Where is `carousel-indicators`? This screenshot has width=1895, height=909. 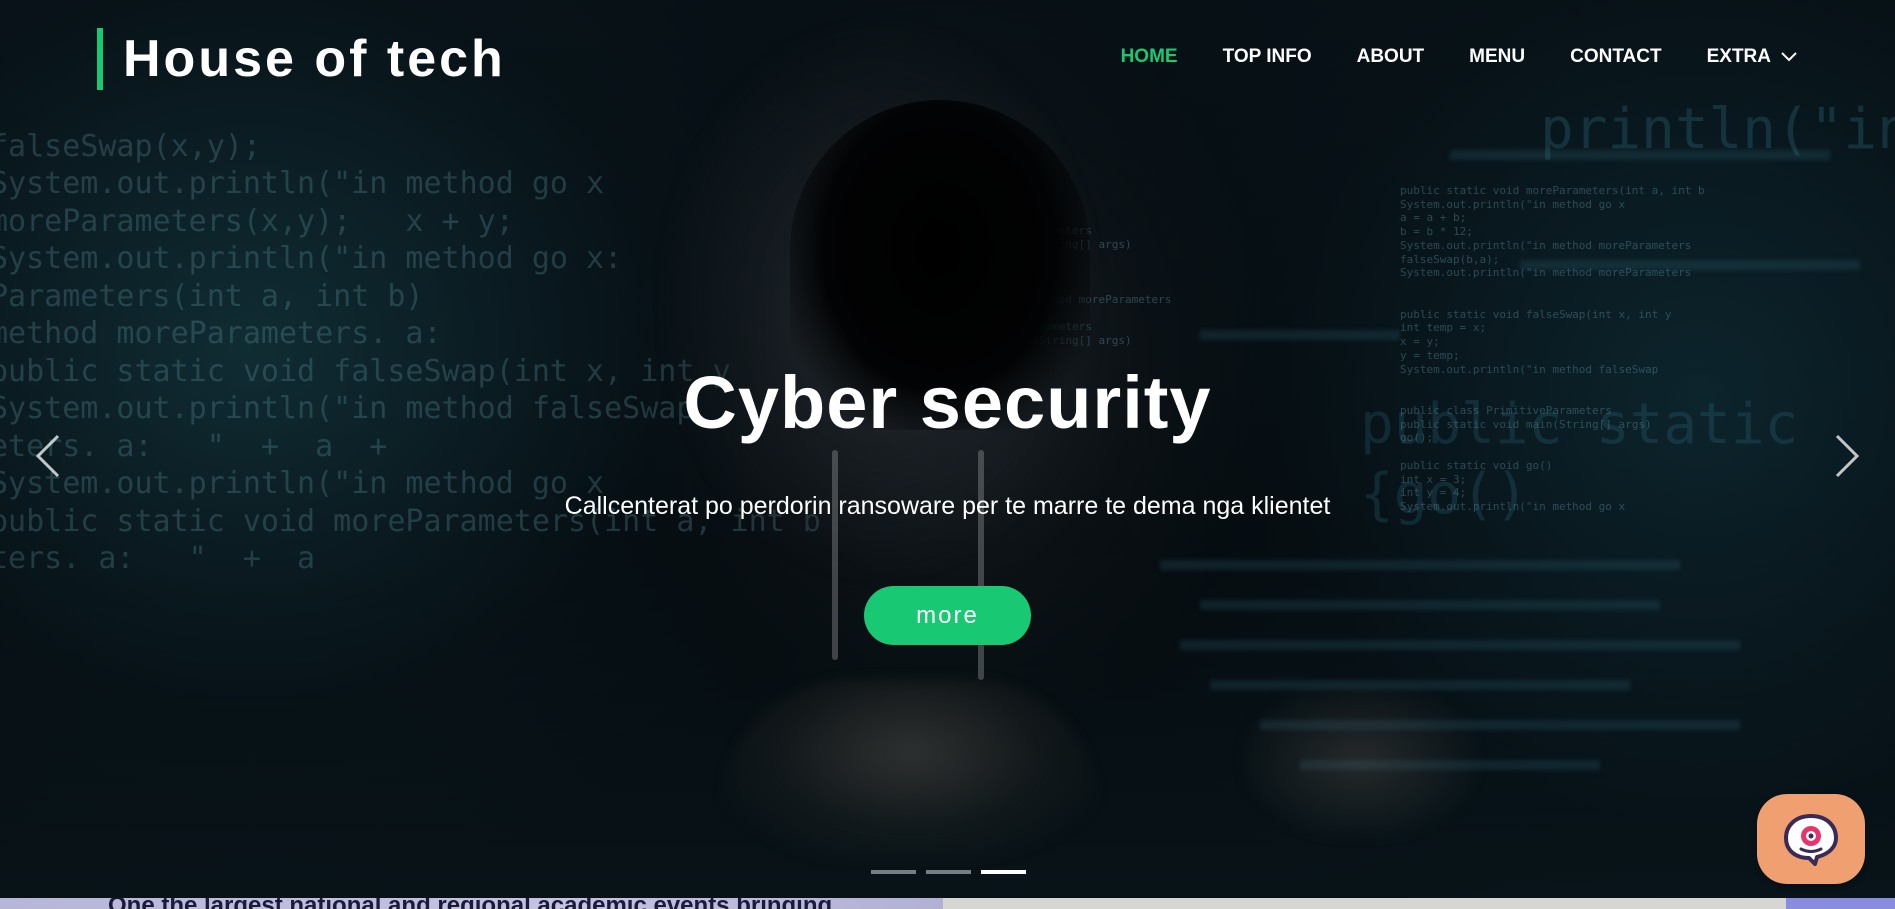 carousel-indicators is located at coordinates (948, 872).